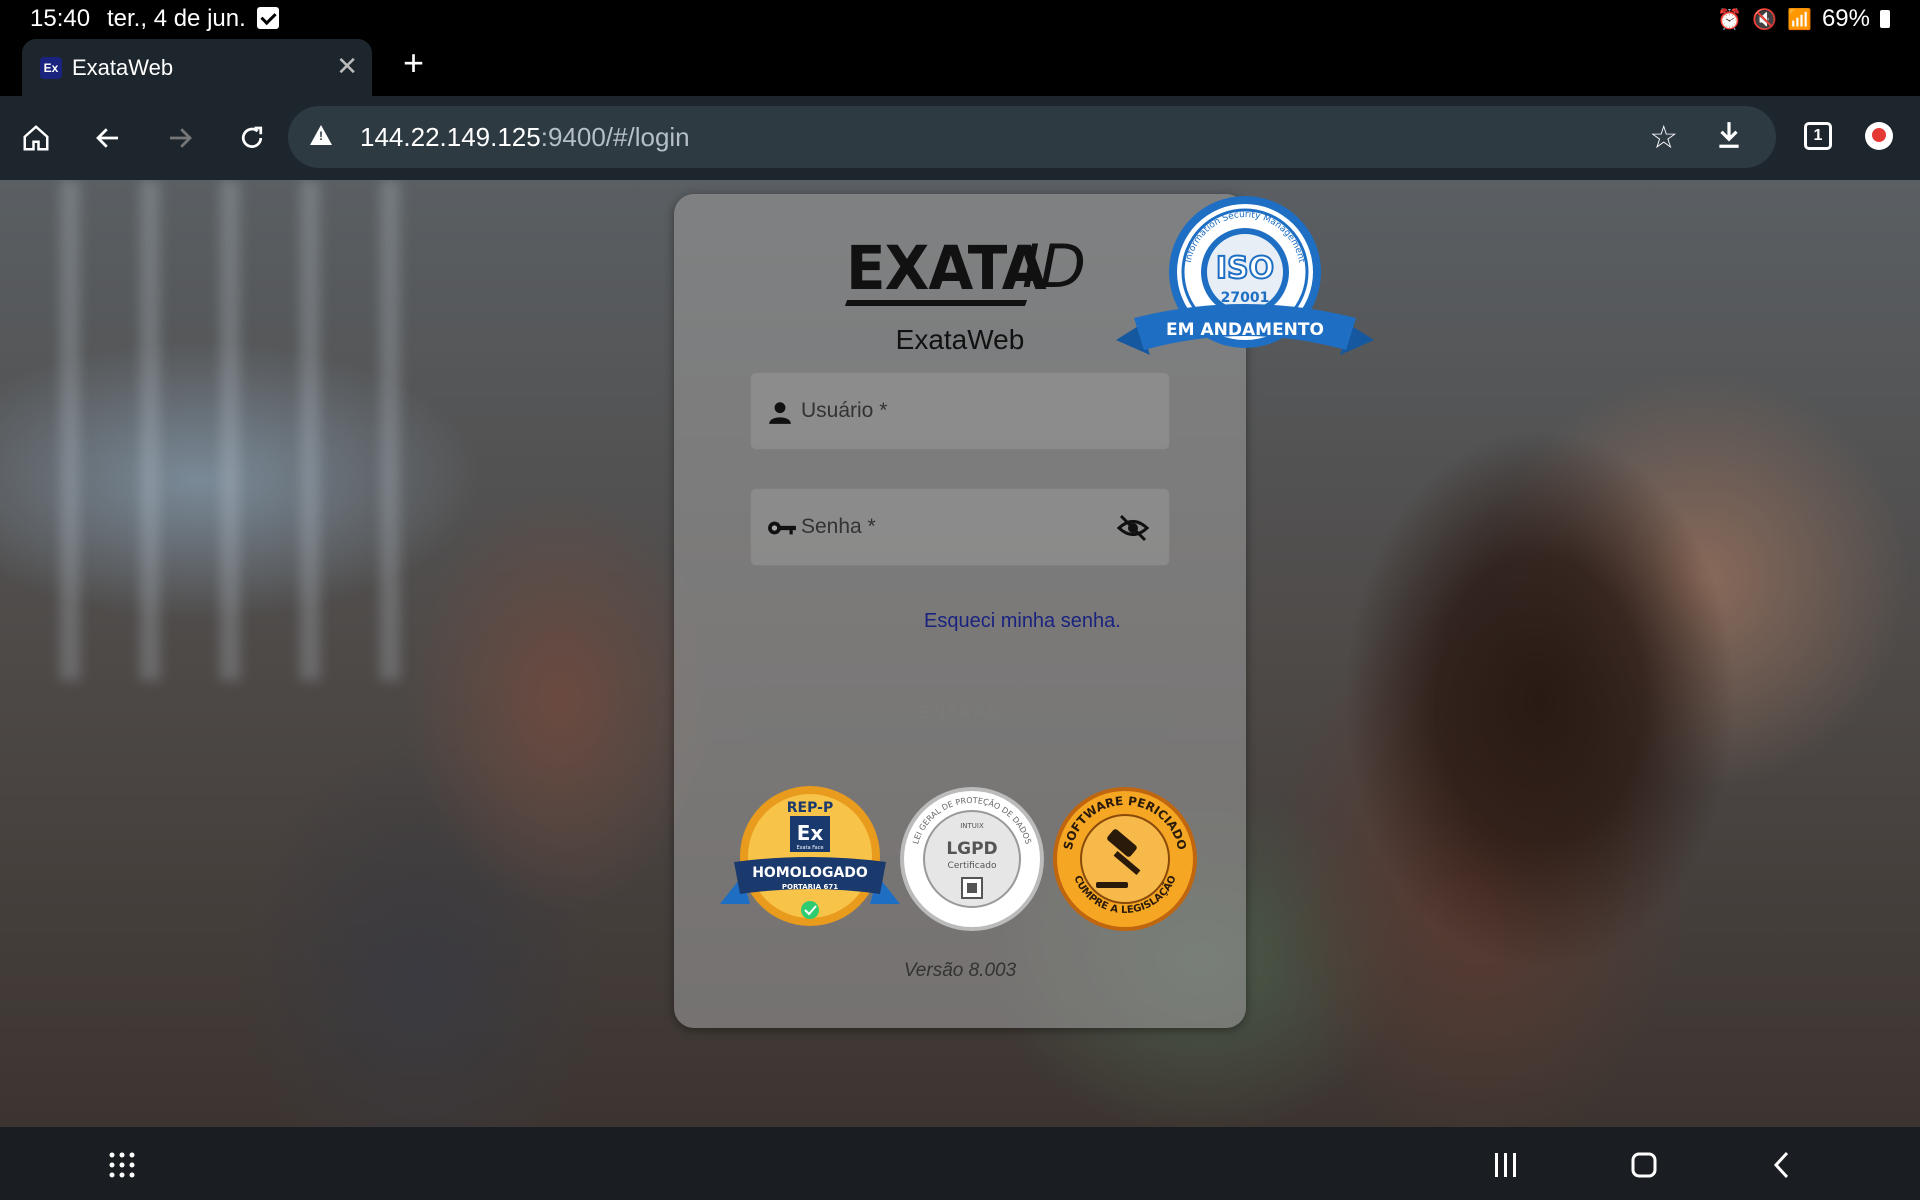  I want to click on browser-tab: Ex ExataWeb ✕, so click(197, 67).